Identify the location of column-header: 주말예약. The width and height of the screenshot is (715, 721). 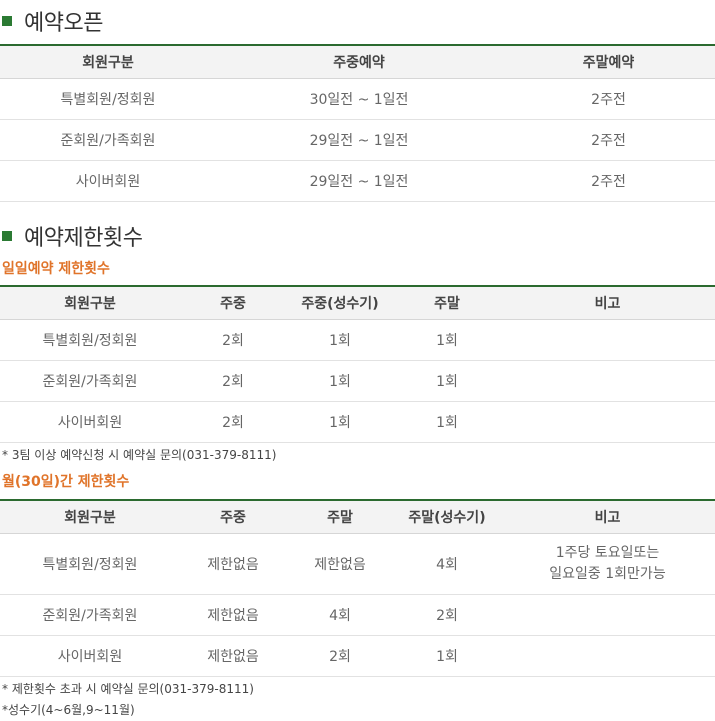
(608, 61).